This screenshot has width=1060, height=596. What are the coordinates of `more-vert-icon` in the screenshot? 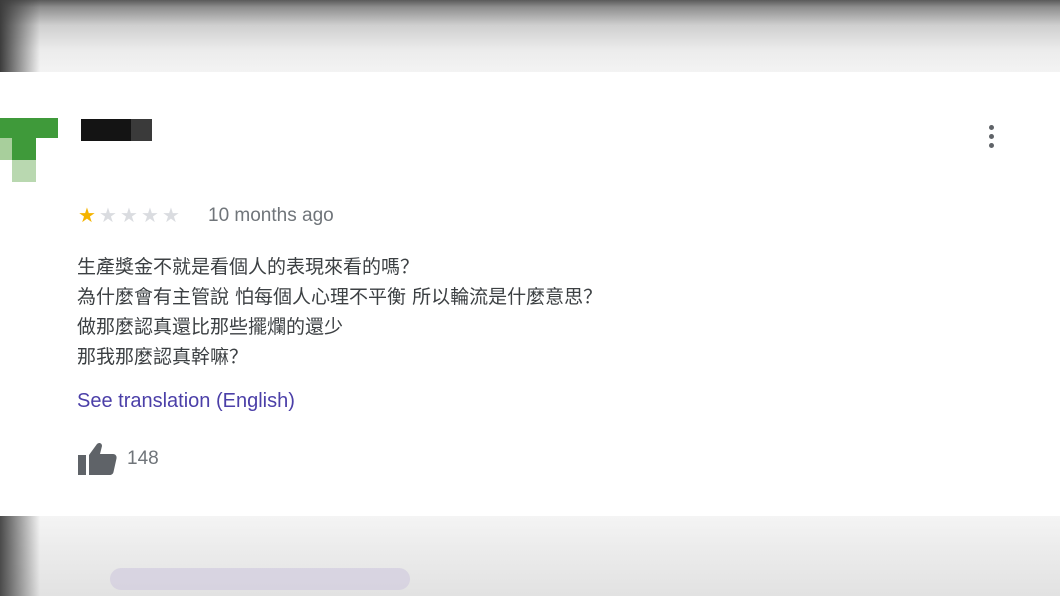 It's located at (991, 136).